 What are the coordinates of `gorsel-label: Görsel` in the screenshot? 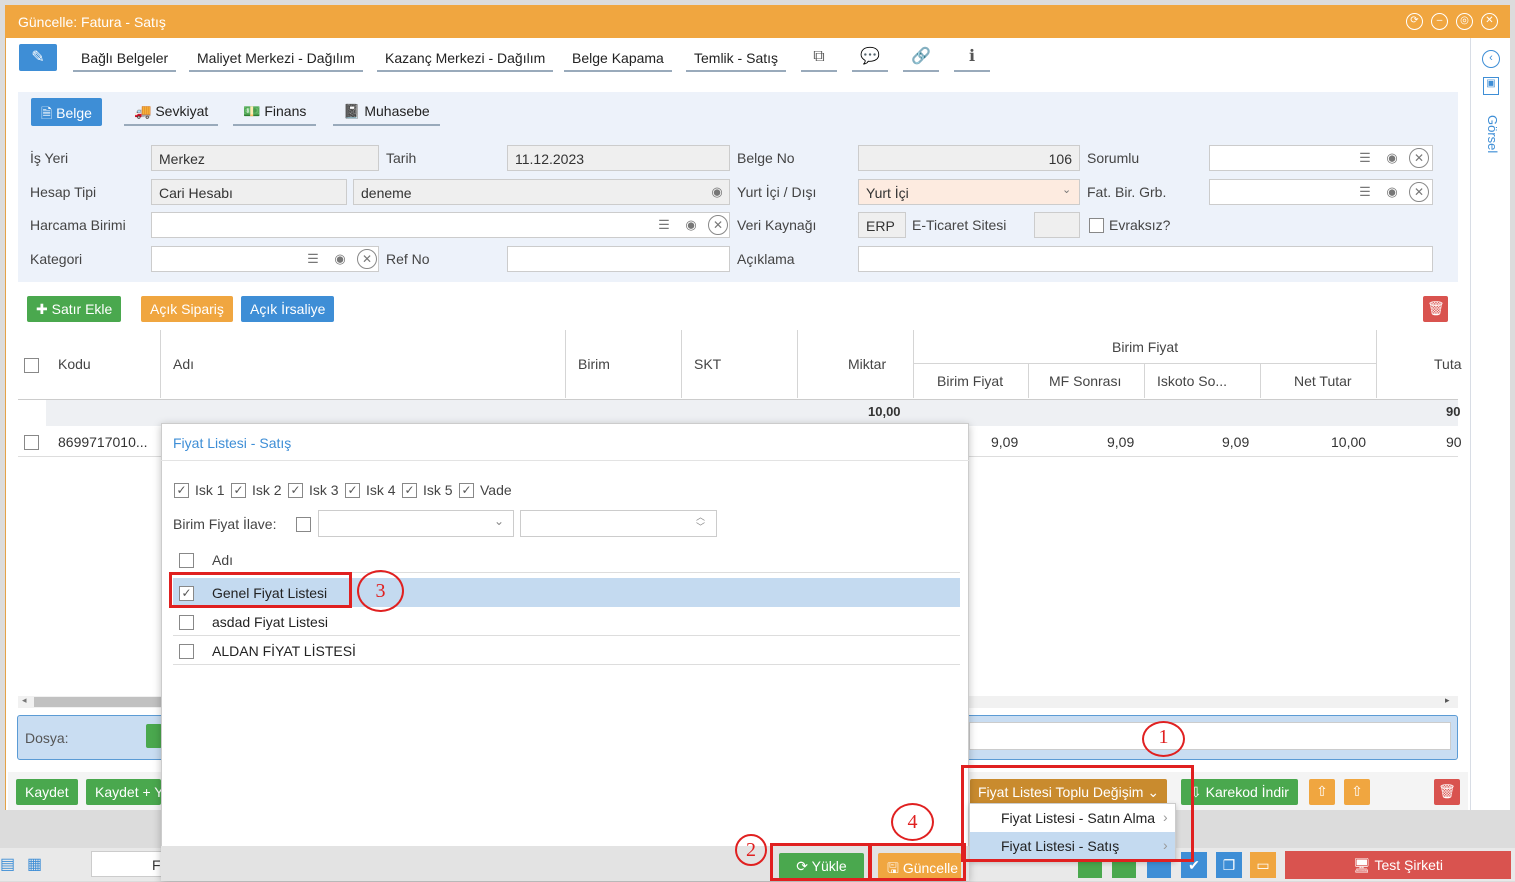 It's located at (1490, 134).